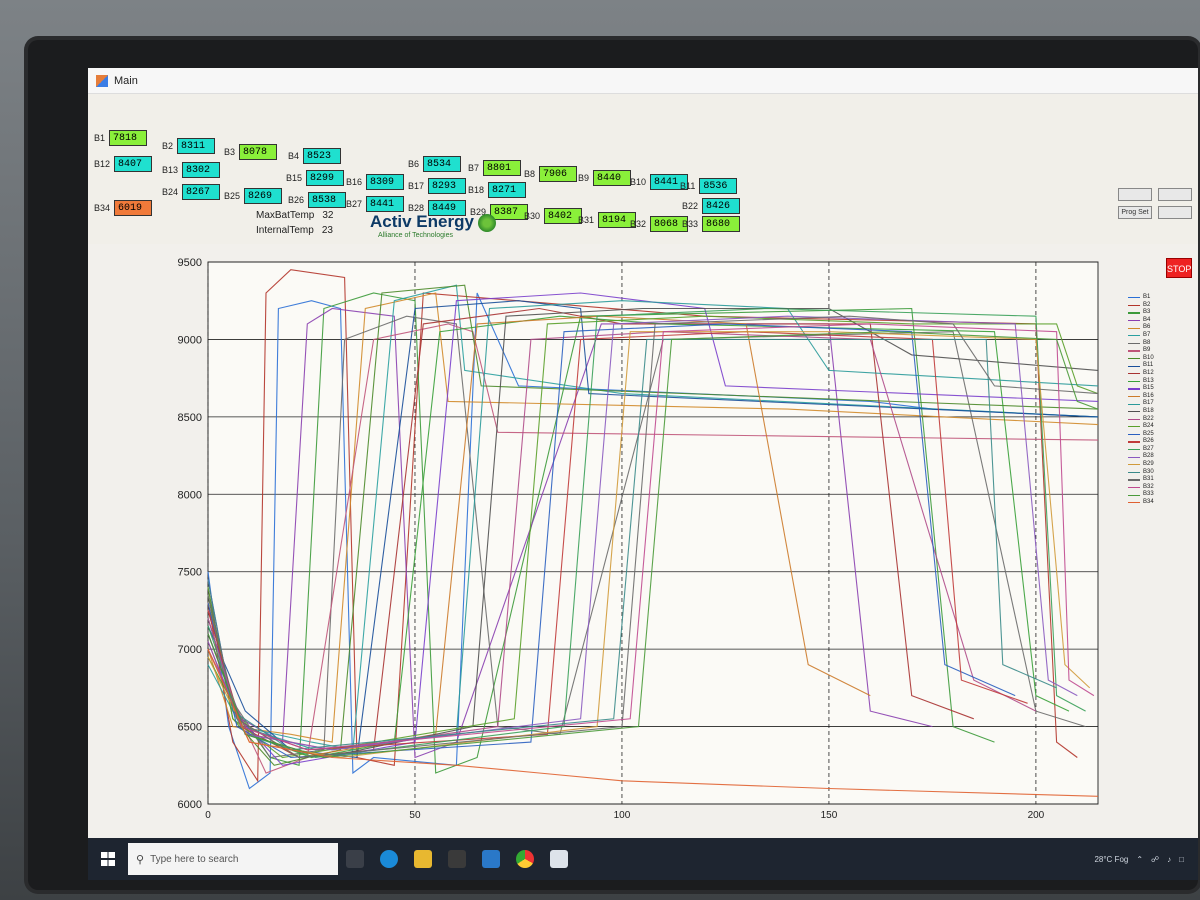 This screenshot has width=1200, height=900. What do you see at coordinates (507, 190) in the screenshot?
I see `cell-value: 8271` at bounding box center [507, 190].